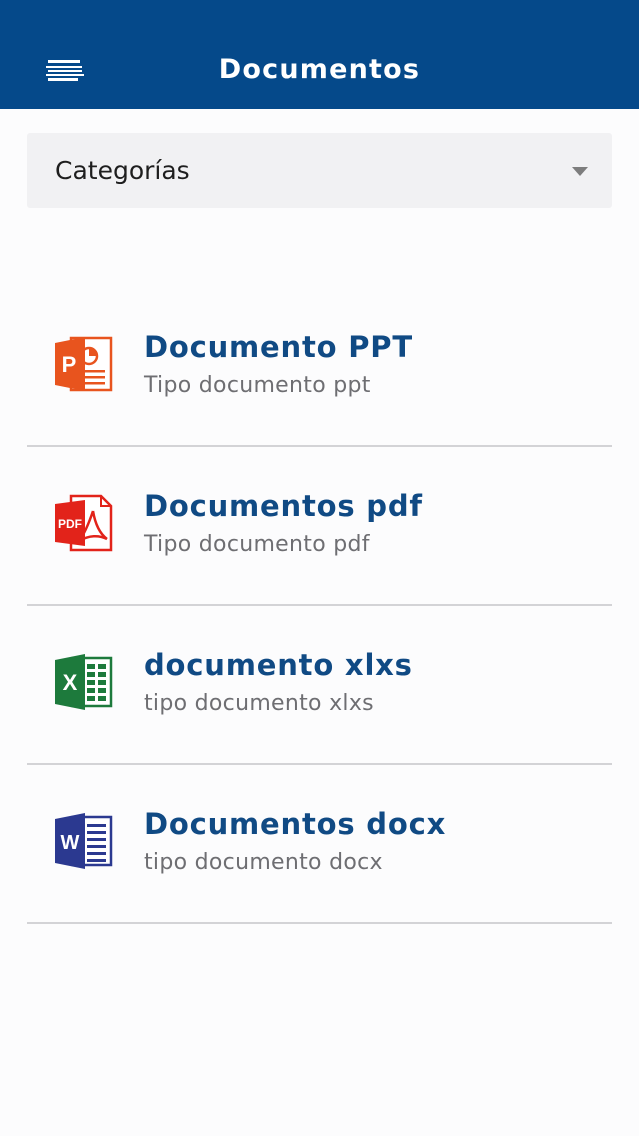 The height and width of the screenshot is (1136, 639). What do you see at coordinates (278, 665) in the screenshot?
I see `document-title: documento xlxs` at bounding box center [278, 665].